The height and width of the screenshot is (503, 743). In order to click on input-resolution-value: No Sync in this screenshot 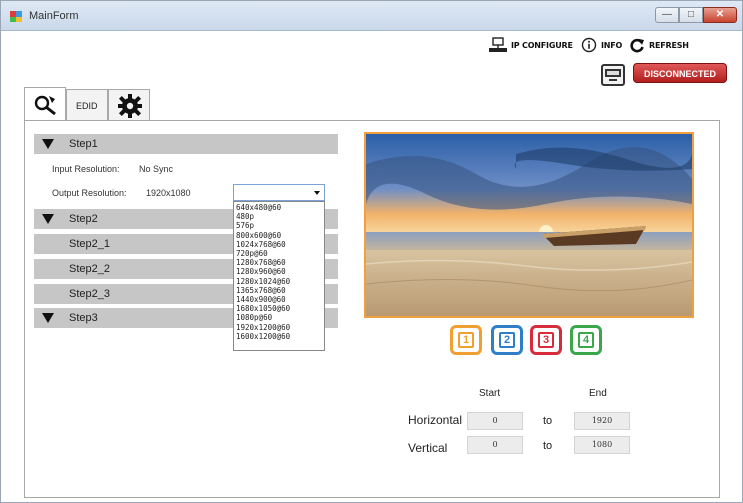, I will do `click(156, 169)`.